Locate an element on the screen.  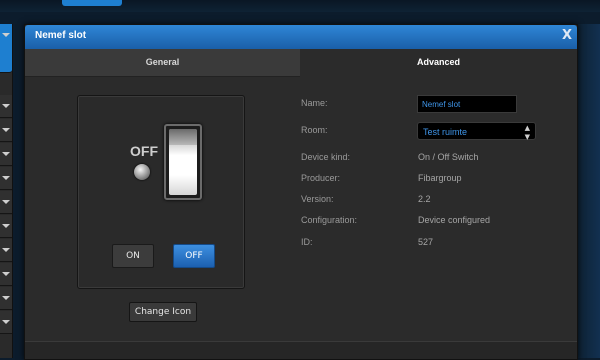
switch-state-label: OFF is located at coordinates (144, 151).